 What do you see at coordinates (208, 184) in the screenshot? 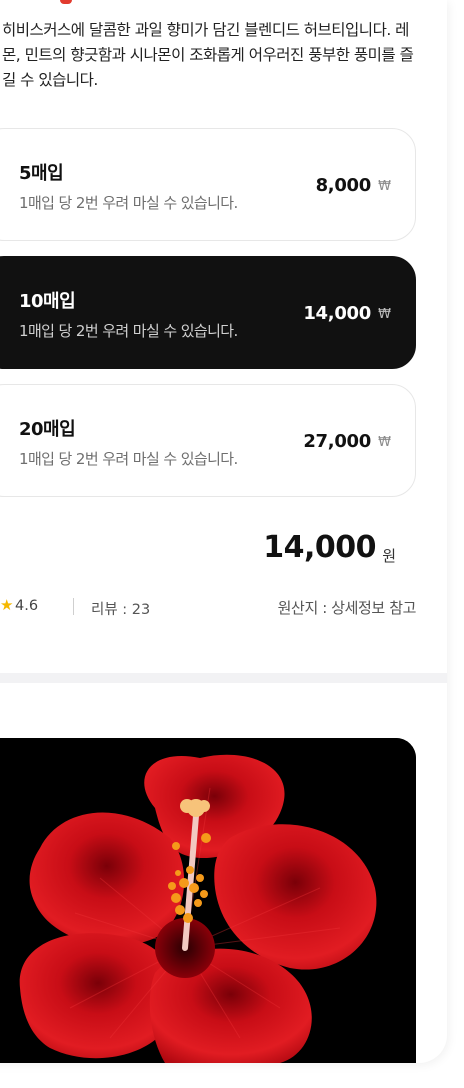
I see `option-5-pack: 5매입 1매입 당 2번 우려 마실 수 있습니다. 8,000 ₩` at bounding box center [208, 184].